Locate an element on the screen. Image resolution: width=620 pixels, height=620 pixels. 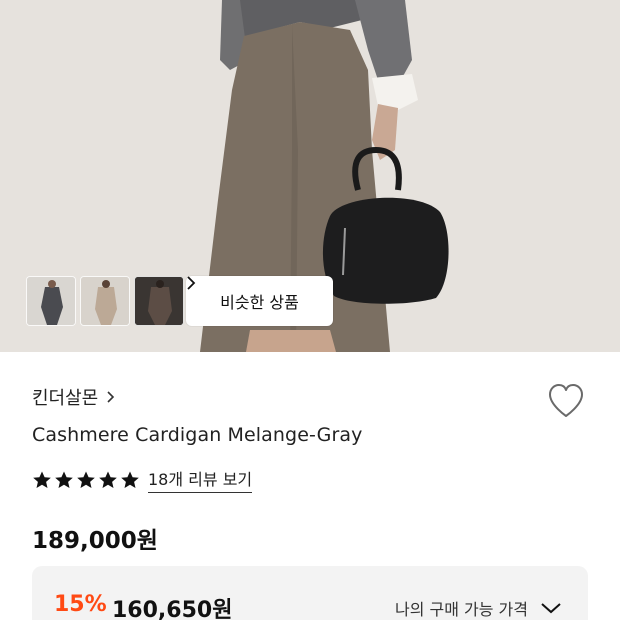
discount-price-box: 15% 160,650원 나의 구매 가능 가격 is located at coordinates (310, 593).